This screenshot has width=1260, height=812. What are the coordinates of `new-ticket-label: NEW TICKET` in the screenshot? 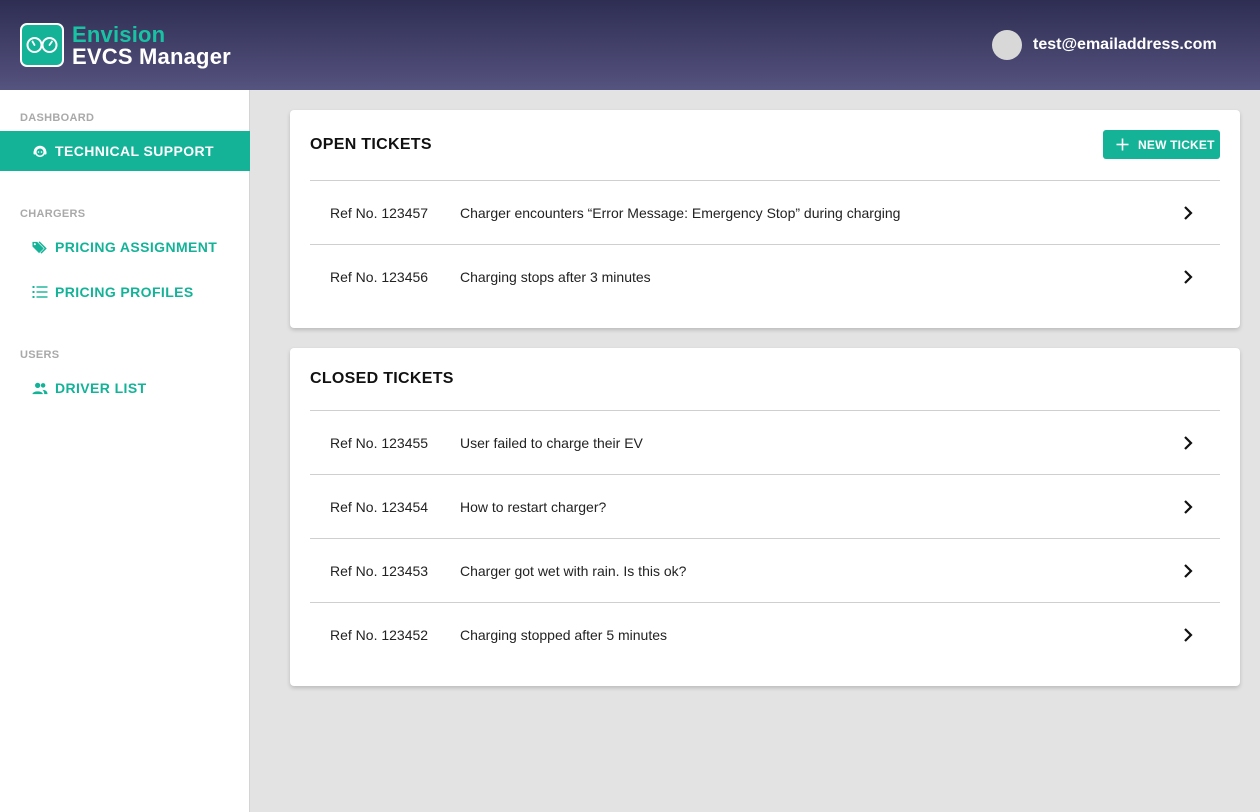 It's located at (1176, 144).